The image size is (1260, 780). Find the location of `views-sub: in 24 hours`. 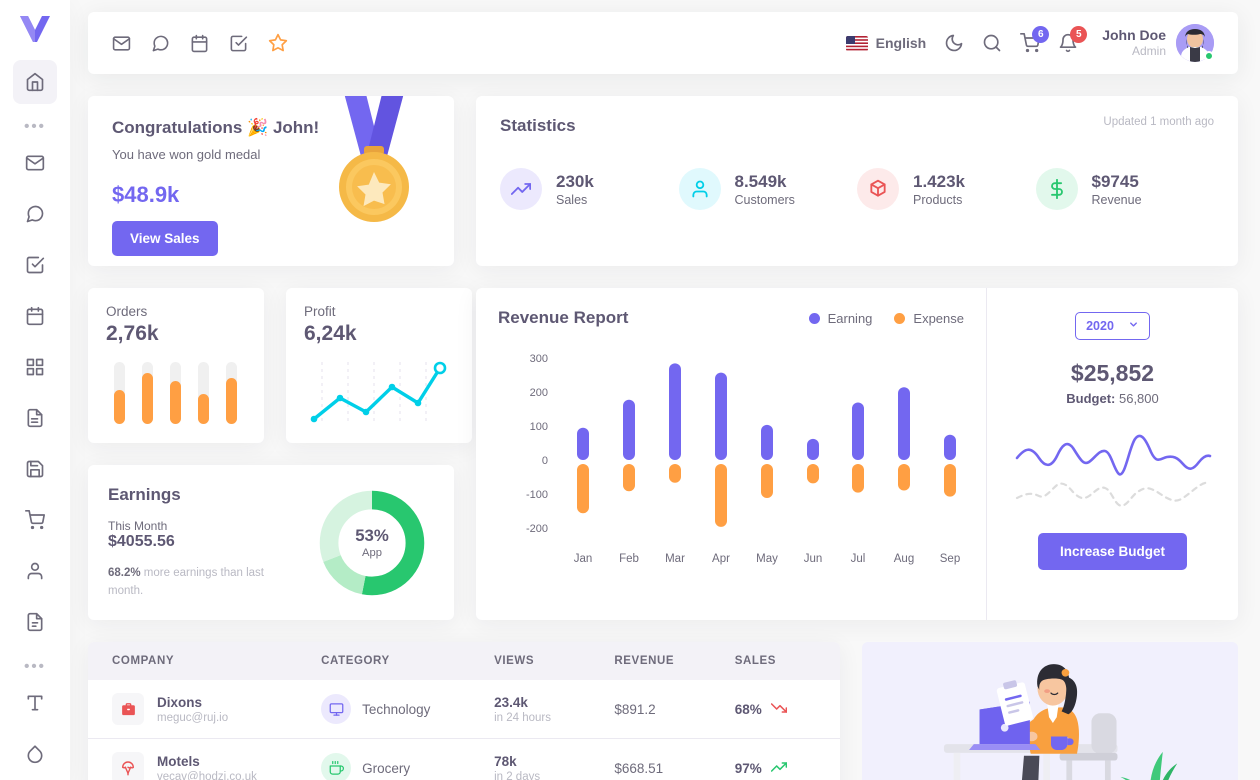

views-sub: in 24 hours is located at coordinates (522, 718).